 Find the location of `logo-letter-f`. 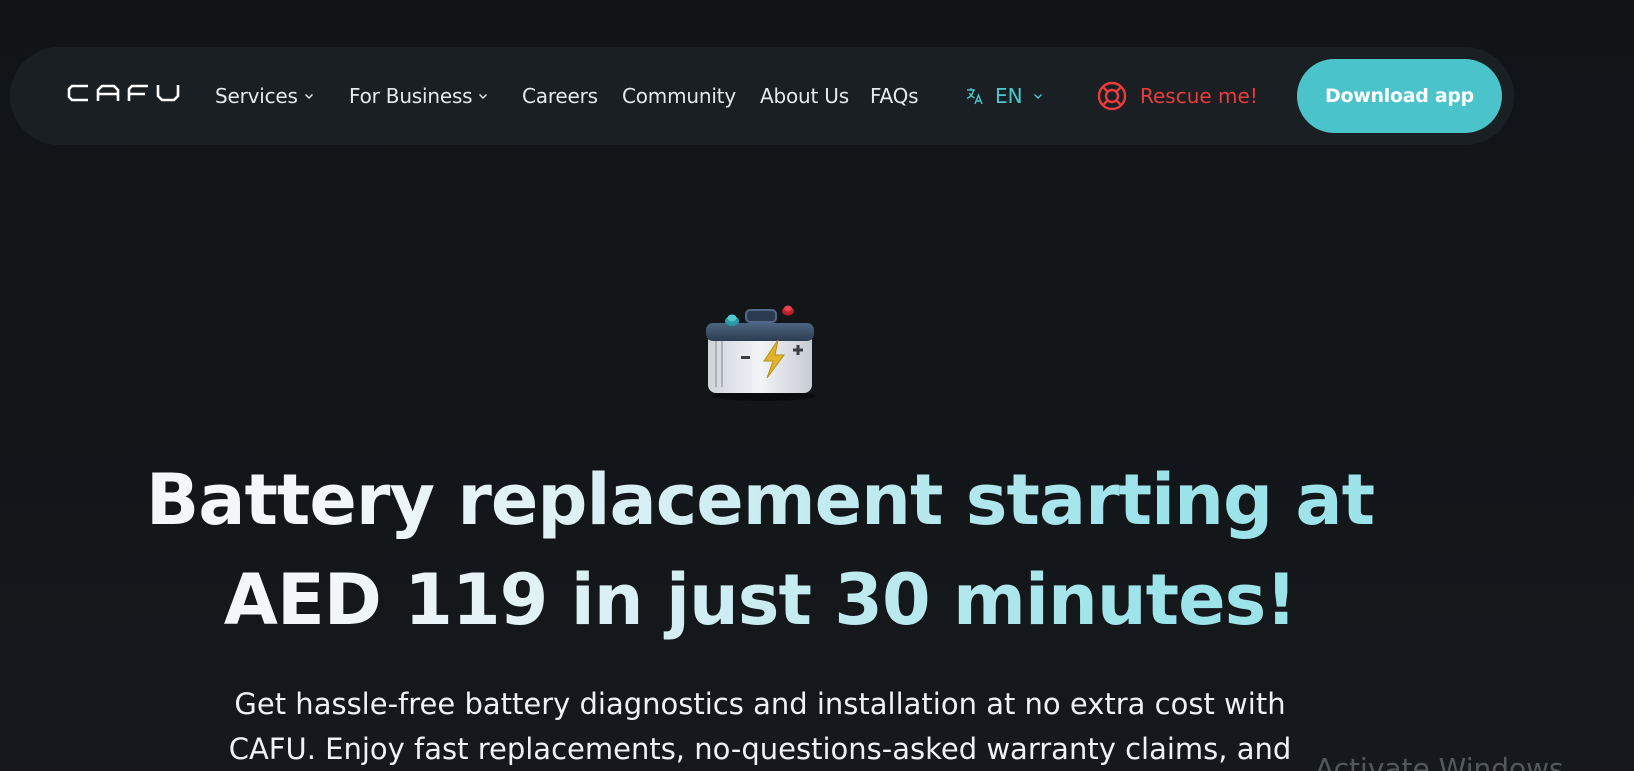

logo-letter-f is located at coordinates (137, 92).